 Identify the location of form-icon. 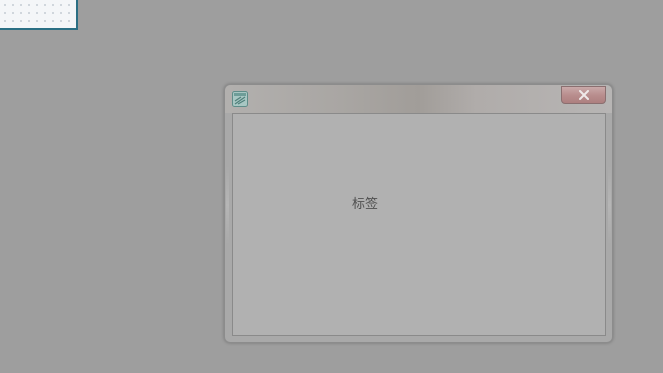
(240, 99).